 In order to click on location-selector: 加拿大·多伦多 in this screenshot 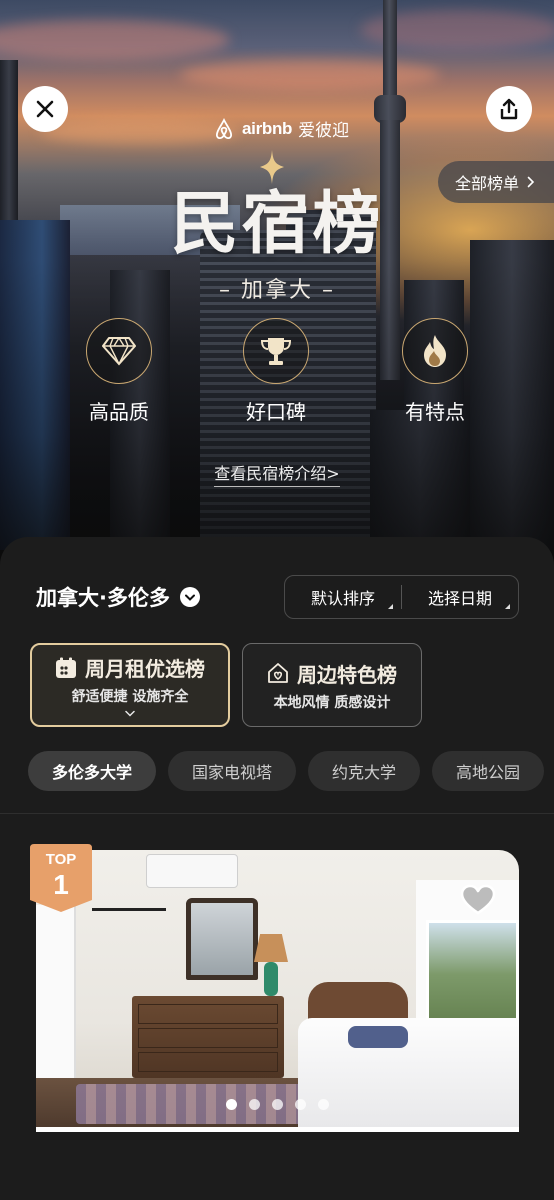, I will do `click(118, 597)`.